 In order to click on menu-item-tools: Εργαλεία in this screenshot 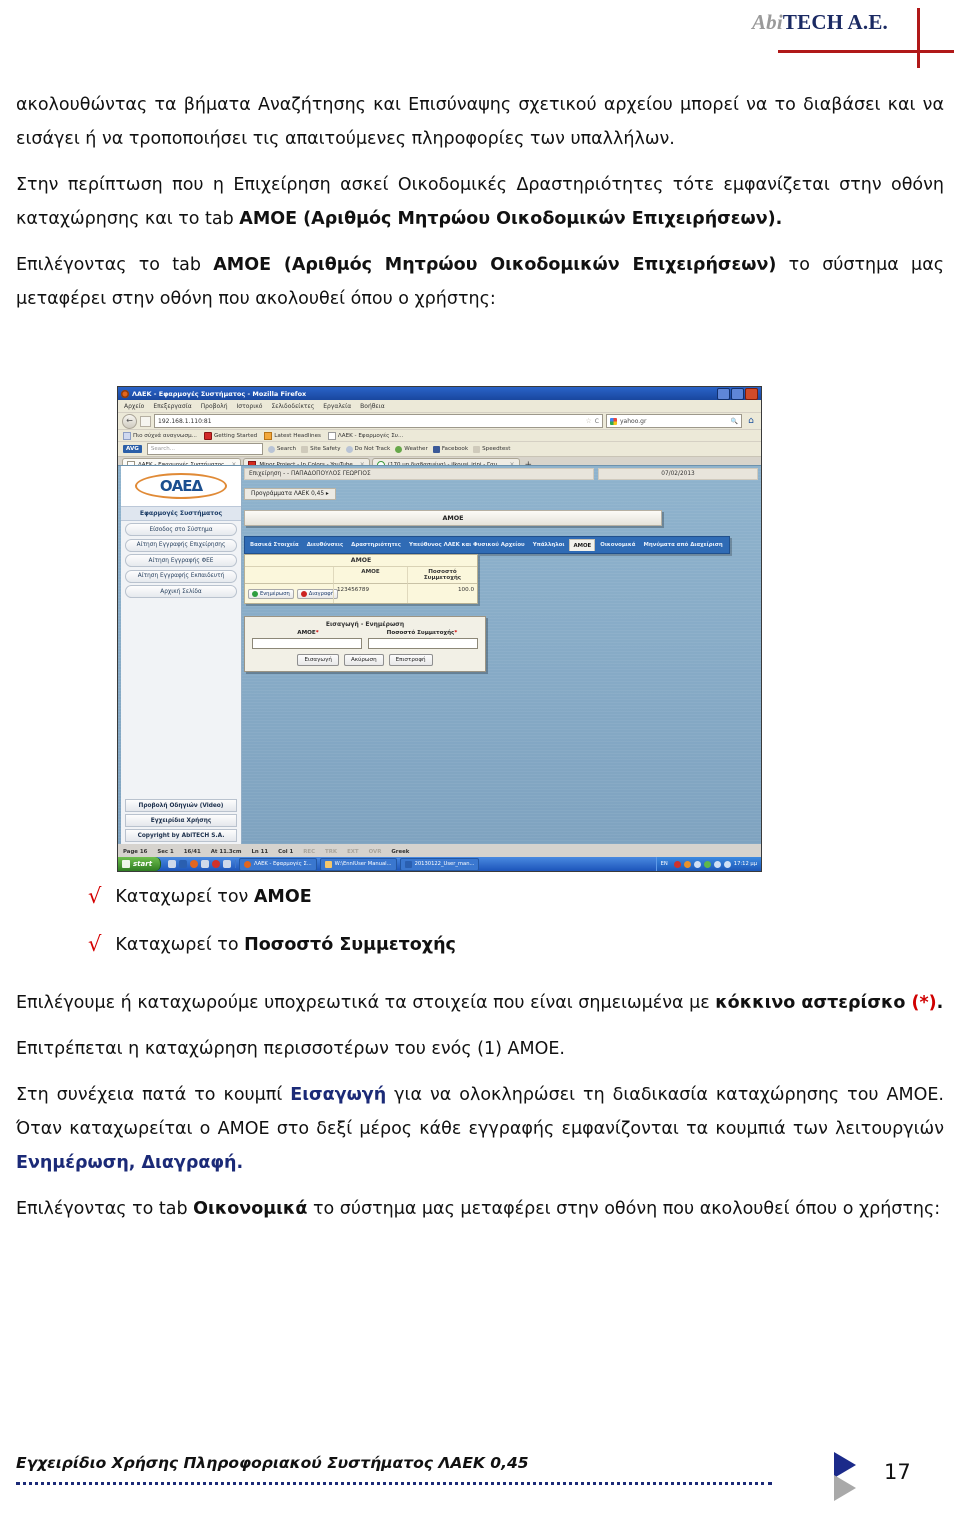, I will do `click(337, 406)`.